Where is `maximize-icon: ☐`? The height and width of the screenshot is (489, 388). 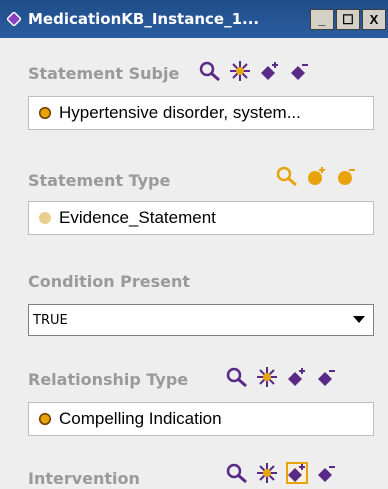
maximize-icon: ☐ is located at coordinates (348, 19).